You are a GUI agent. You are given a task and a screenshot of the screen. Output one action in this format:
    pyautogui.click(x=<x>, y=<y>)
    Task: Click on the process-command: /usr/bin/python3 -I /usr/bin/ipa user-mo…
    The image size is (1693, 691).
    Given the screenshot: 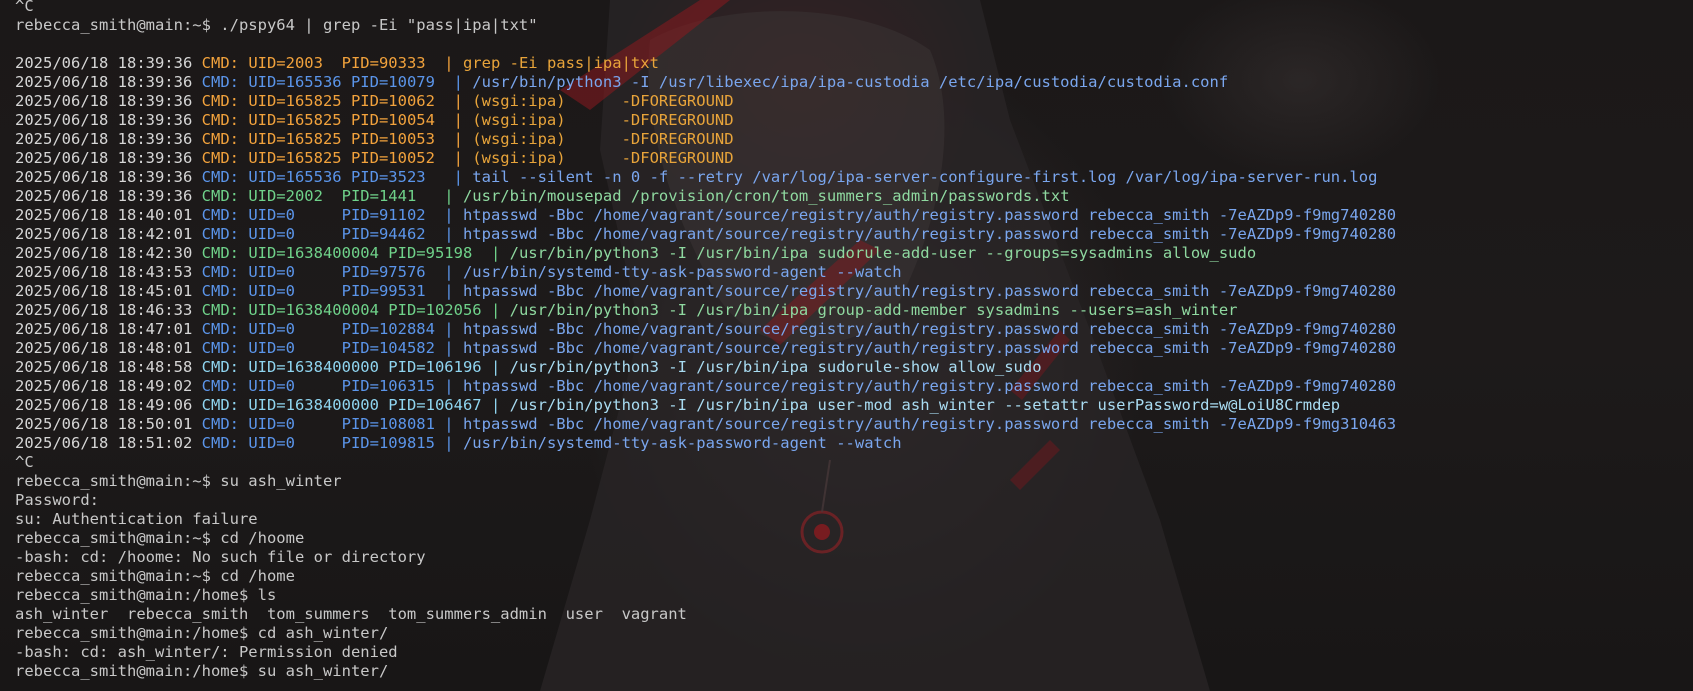 What is the action you would take?
    pyautogui.click(x=925, y=405)
    